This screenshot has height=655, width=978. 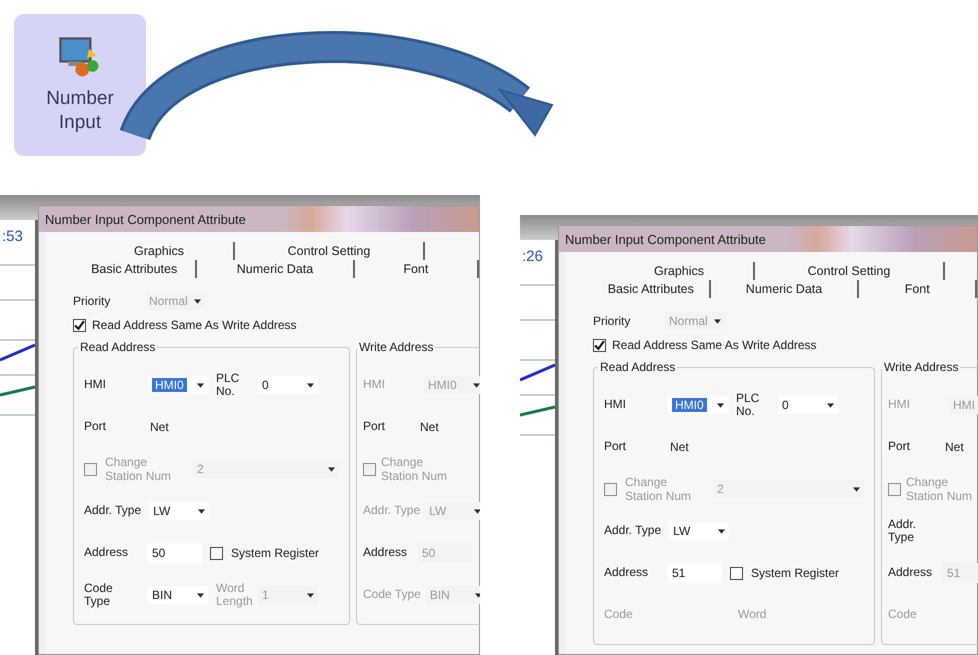 What do you see at coordinates (178, 595) in the screenshot?
I see `dropdown: BIN` at bounding box center [178, 595].